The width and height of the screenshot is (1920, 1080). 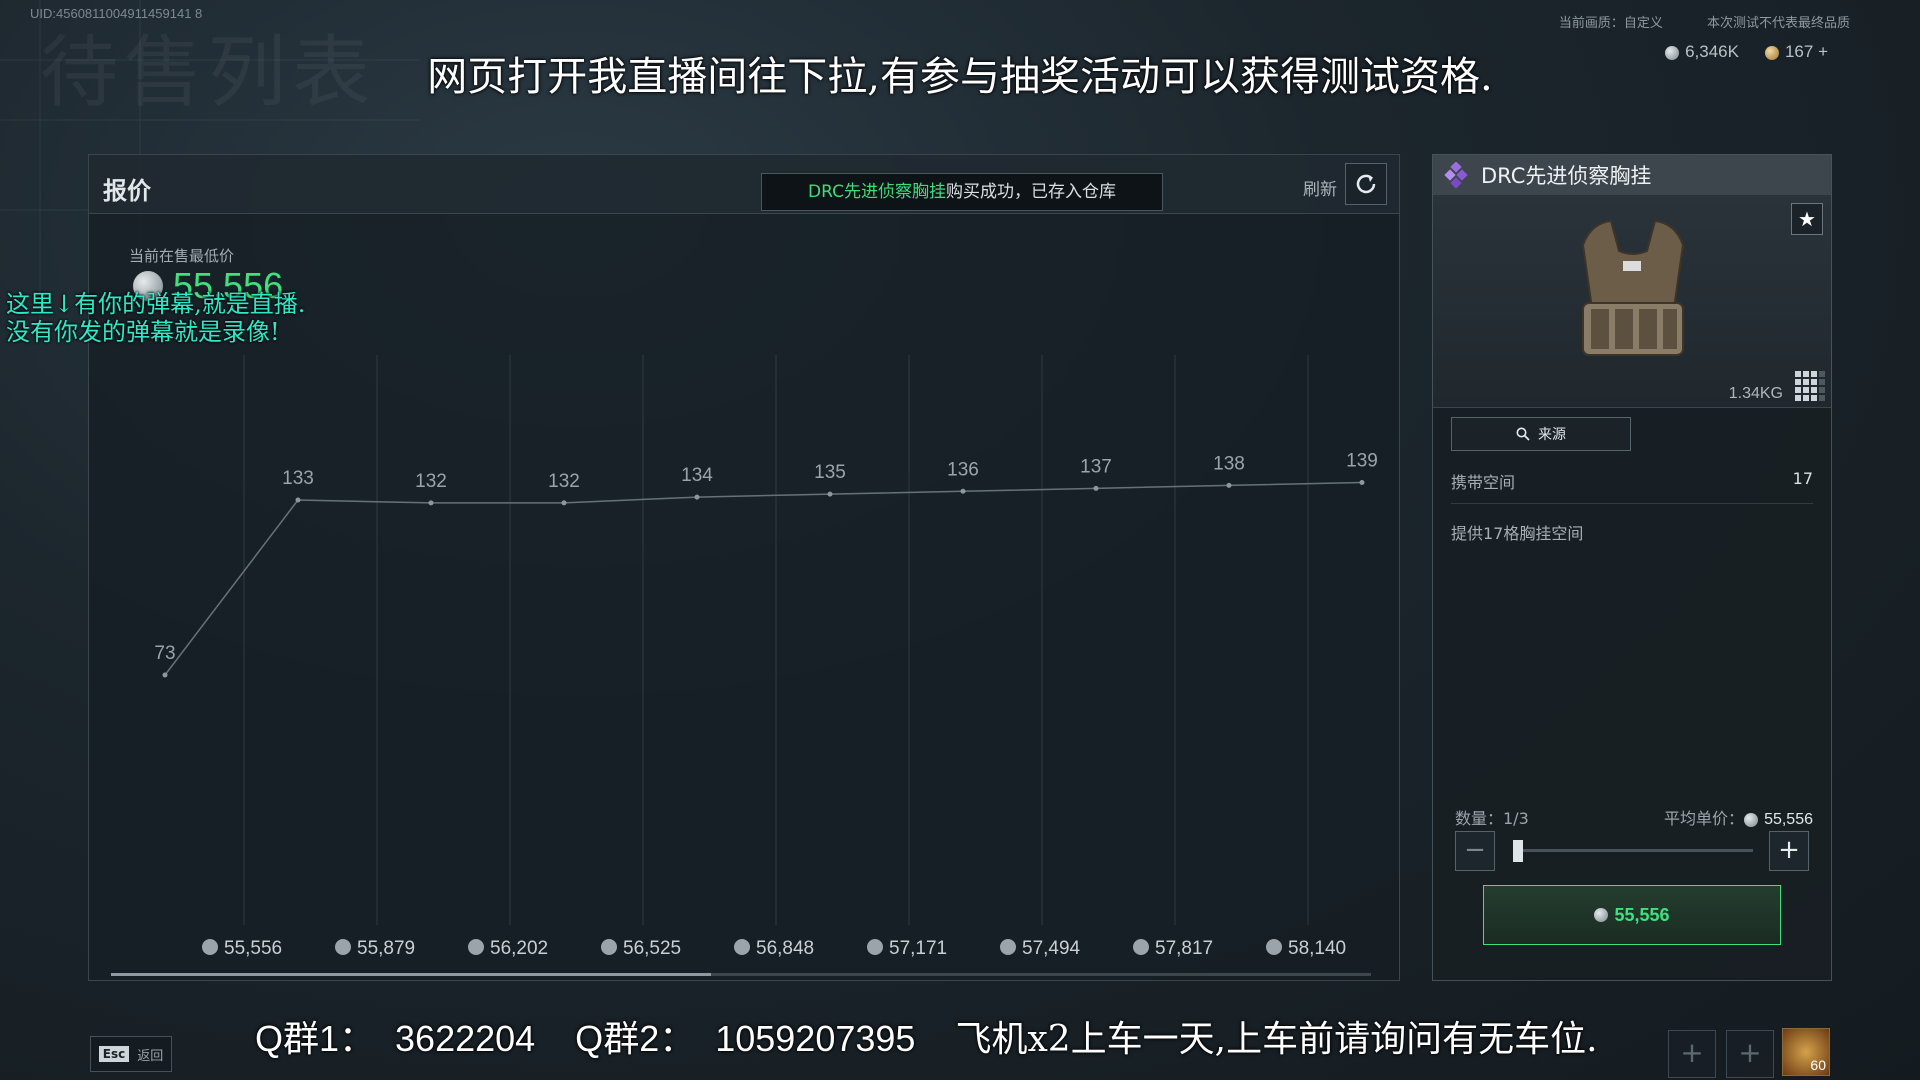 What do you see at coordinates (830, 472) in the screenshot?
I see `chart-data-label: 135` at bounding box center [830, 472].